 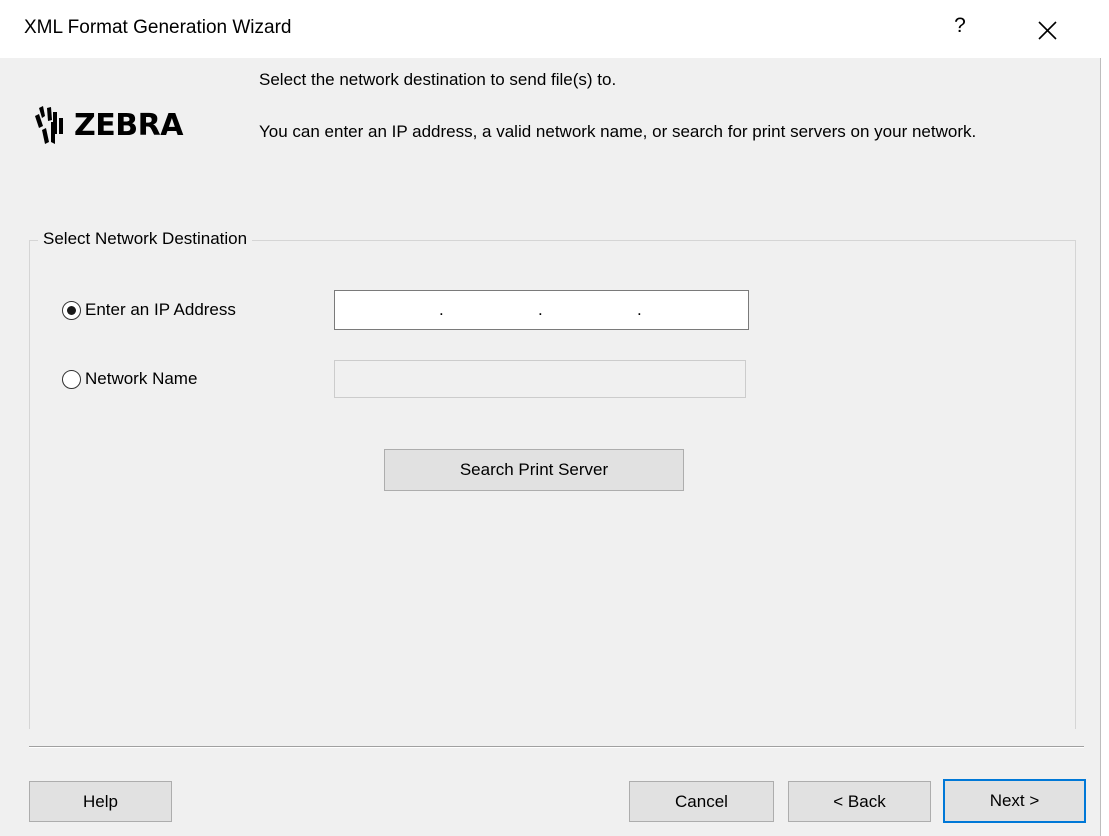 What do you see at coordinates (71, 310) in the screenshot?
I see `ip-address-radio` at bounding box center [71, 310].